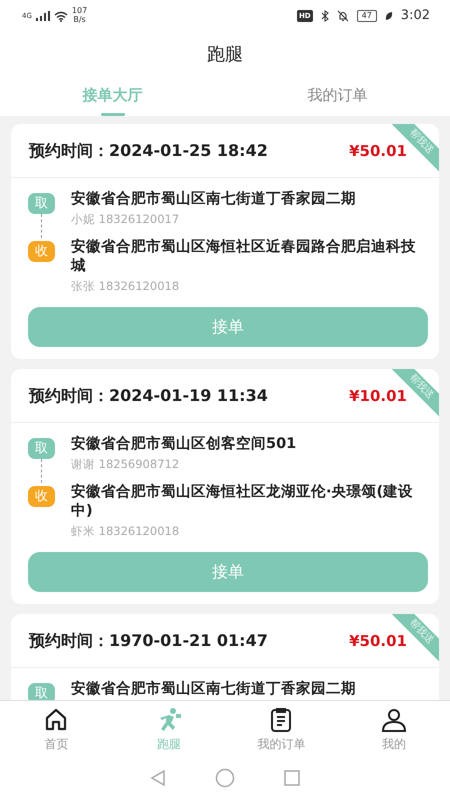 This screenshot has width=450, height=800. Describe the element at coordinates (184, 444) in the screenshot. I see `address: 安徽省合肥市蜀山区创客空间501` at that location.